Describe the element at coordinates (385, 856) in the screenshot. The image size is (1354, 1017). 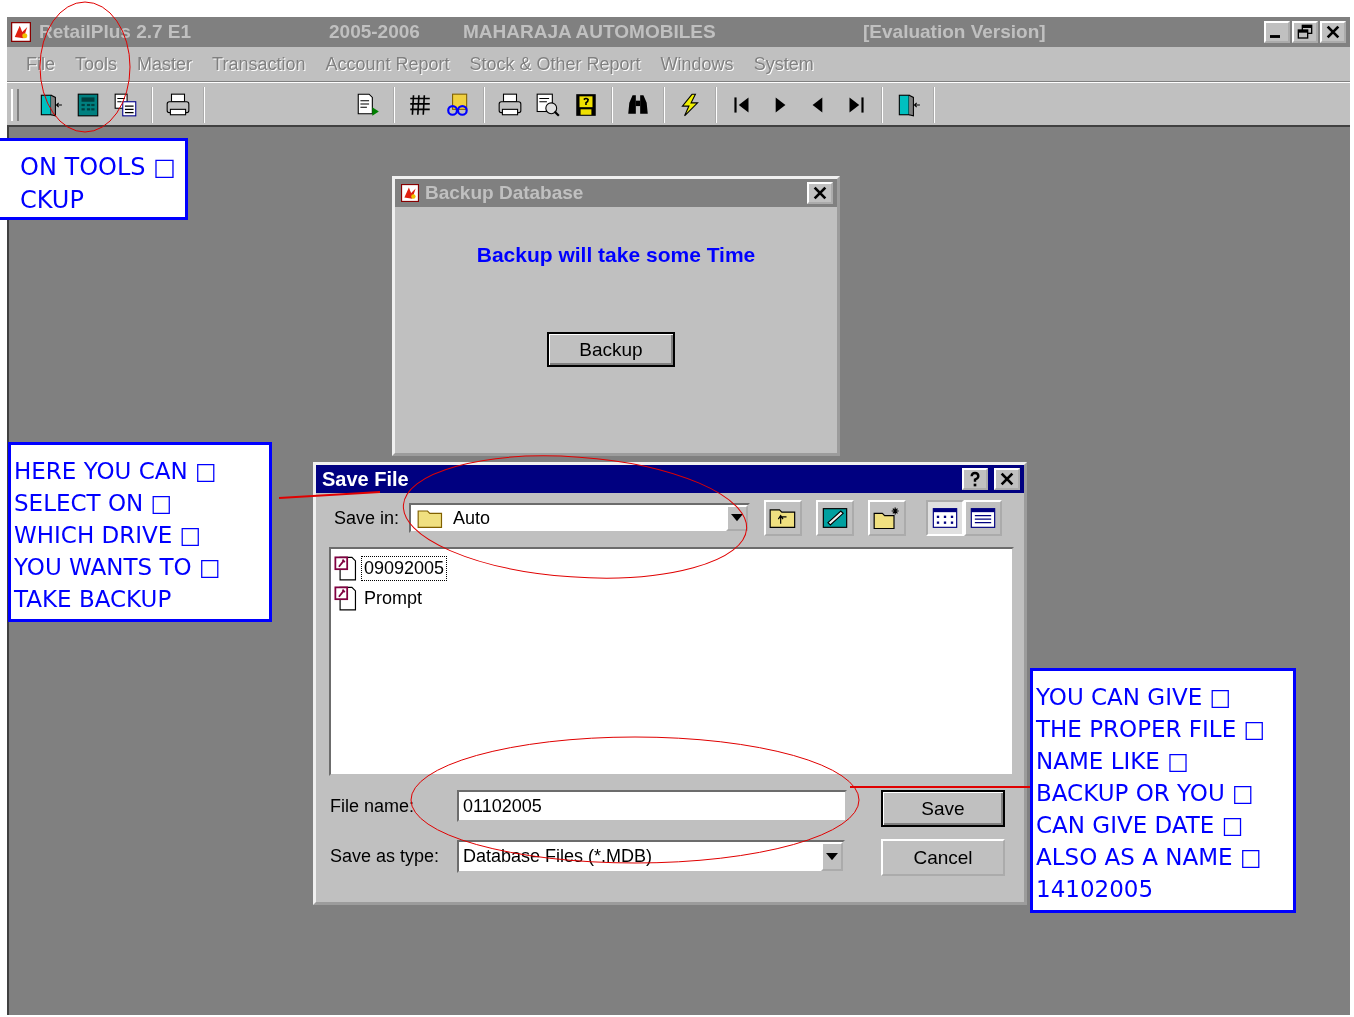
I see `save-as-type-label: Save as type:` at that location.